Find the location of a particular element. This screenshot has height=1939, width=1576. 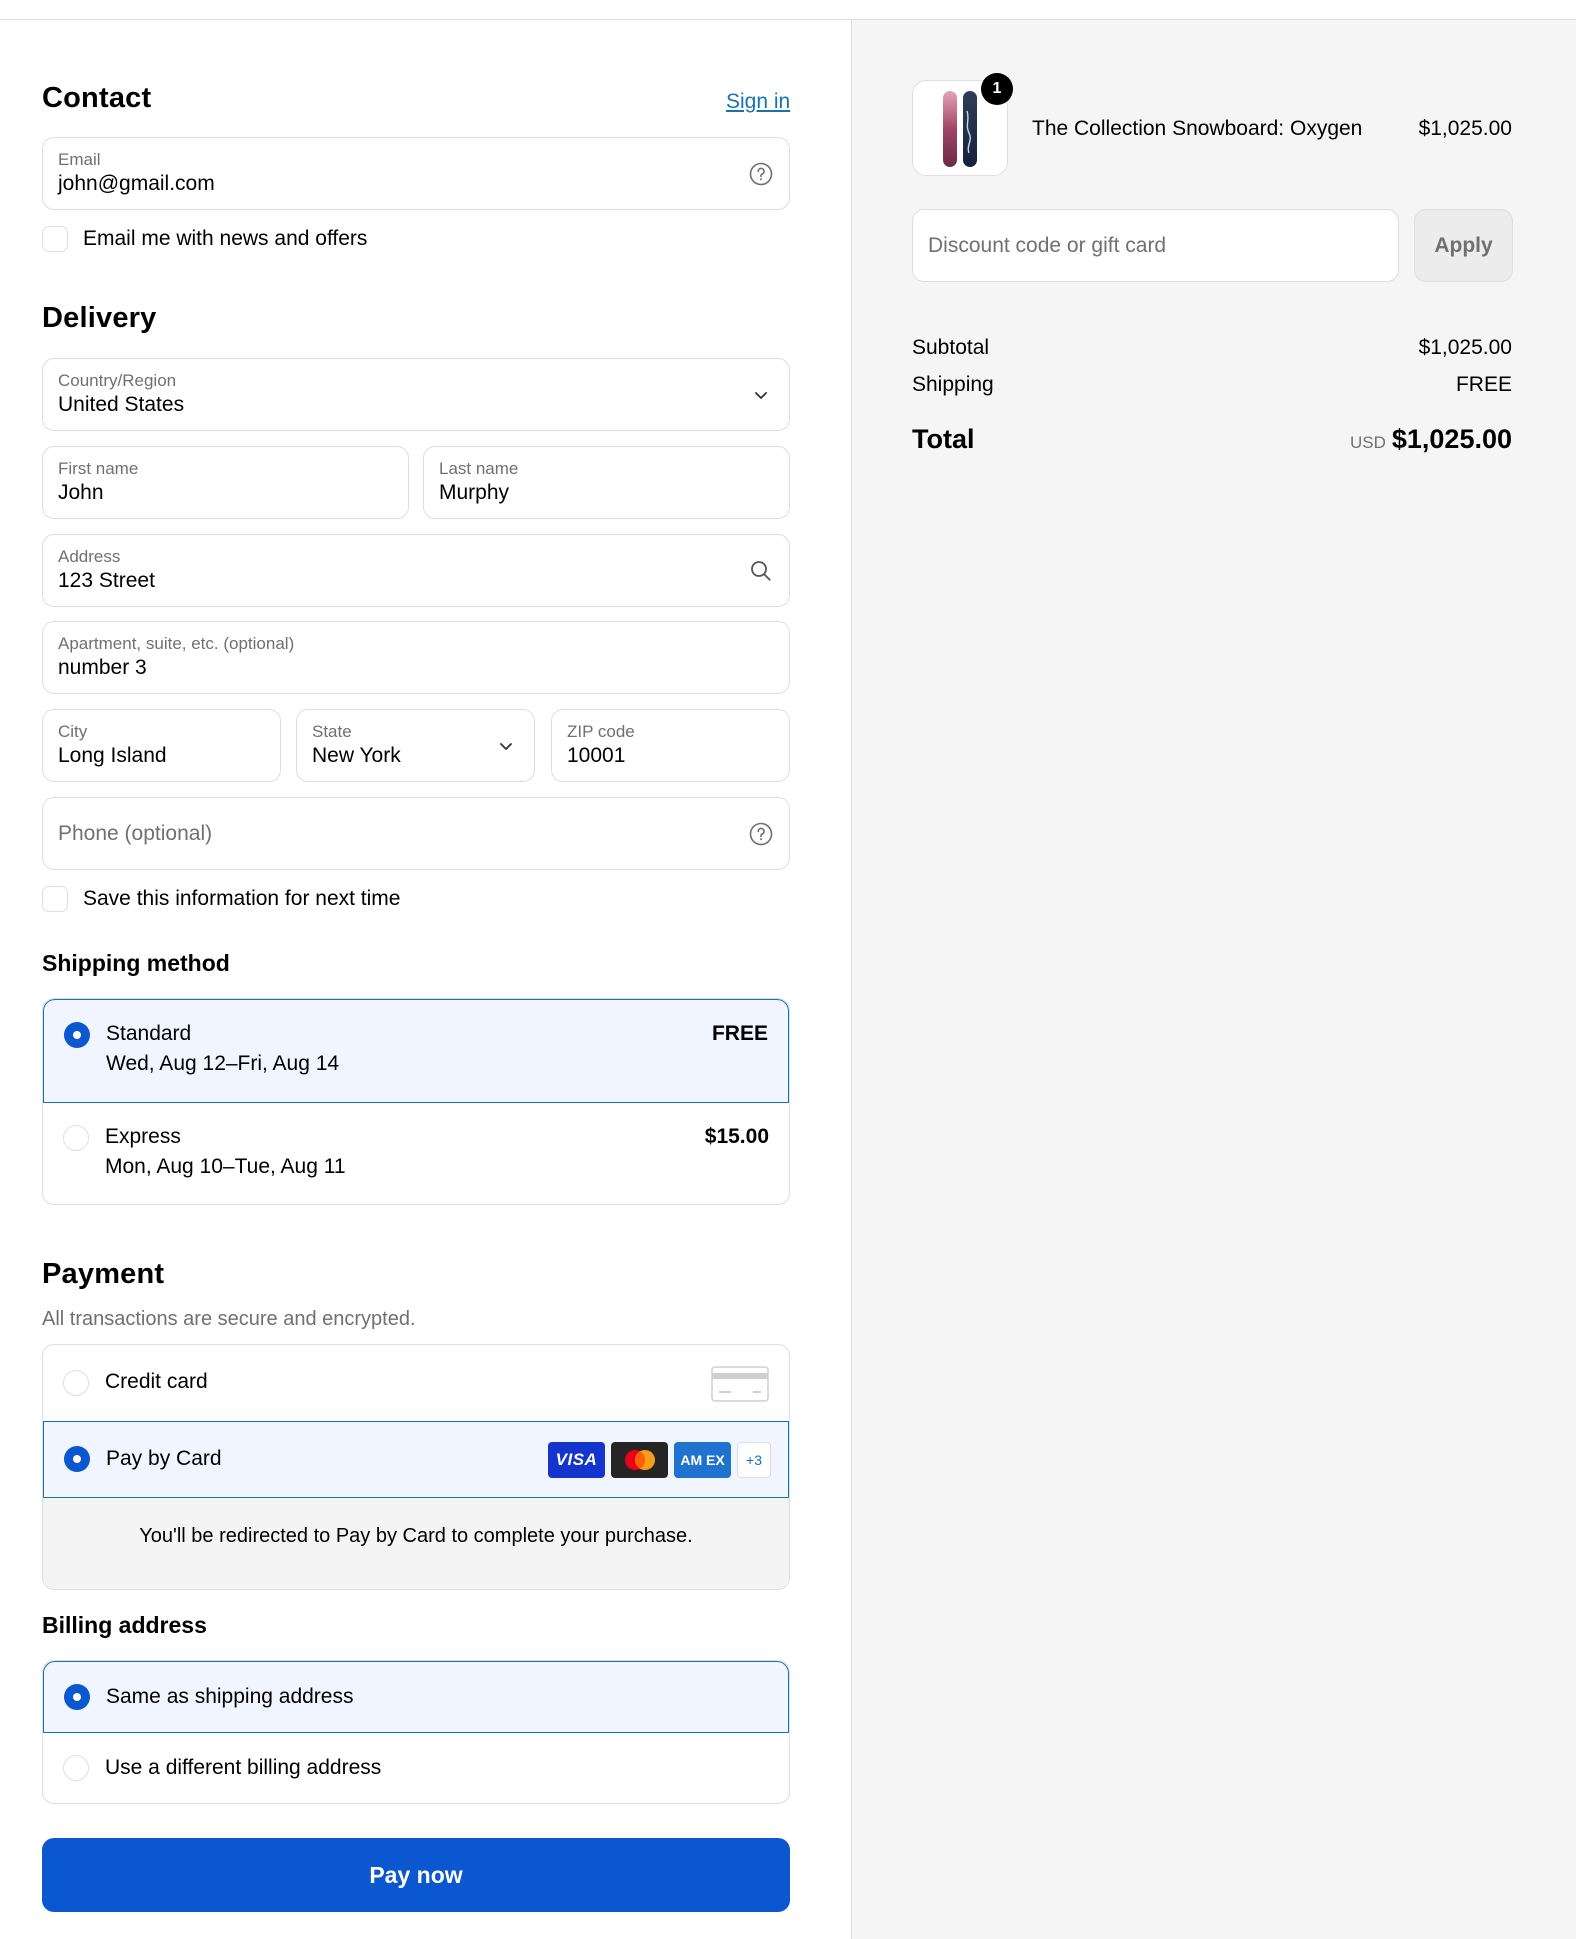

top-divider is located at coordinates (788, 10).